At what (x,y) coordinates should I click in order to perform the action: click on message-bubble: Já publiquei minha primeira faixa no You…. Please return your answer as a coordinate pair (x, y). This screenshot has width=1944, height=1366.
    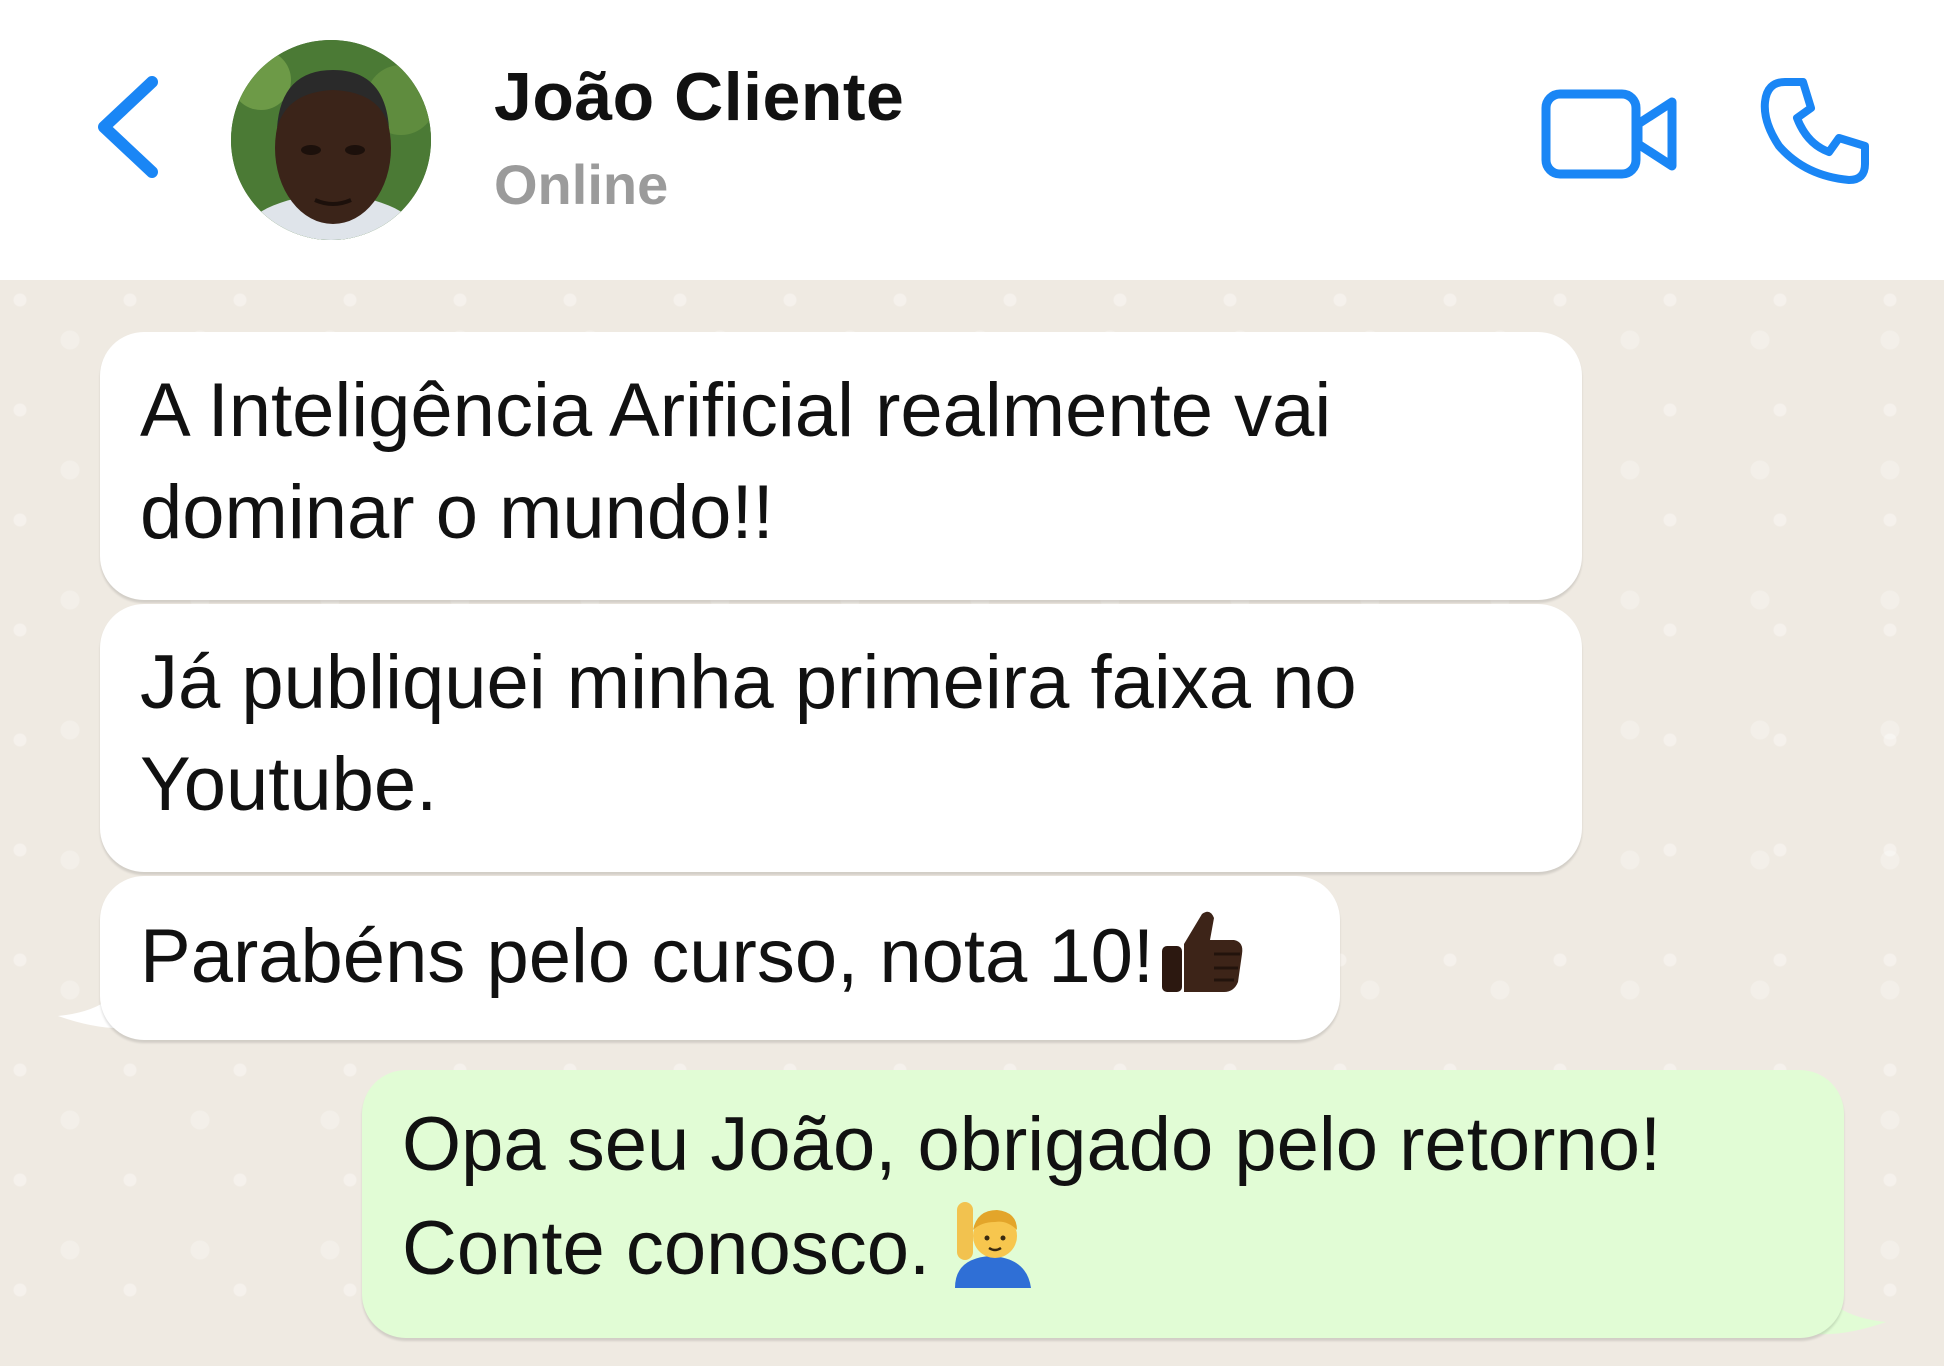
    Looking at the image, I should click on (841, 738).